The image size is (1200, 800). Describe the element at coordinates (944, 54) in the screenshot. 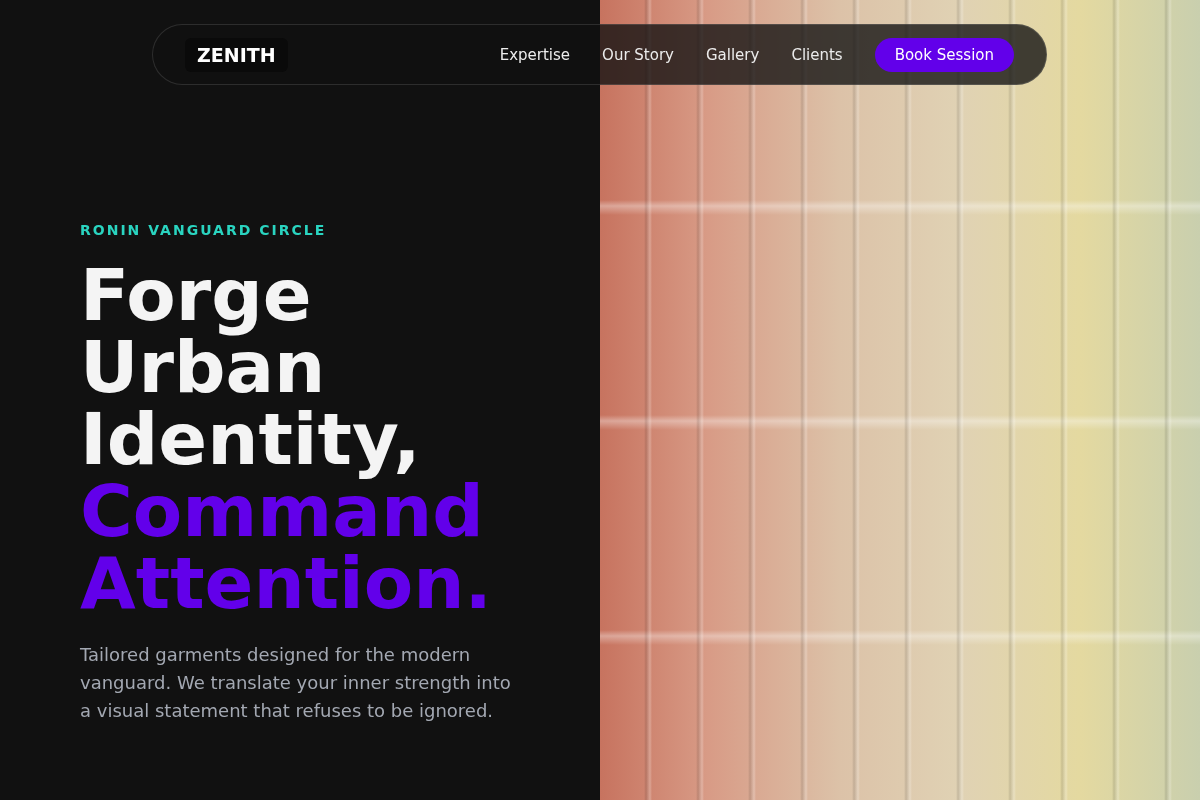

I see `book-session-button: Book Session` at that location.